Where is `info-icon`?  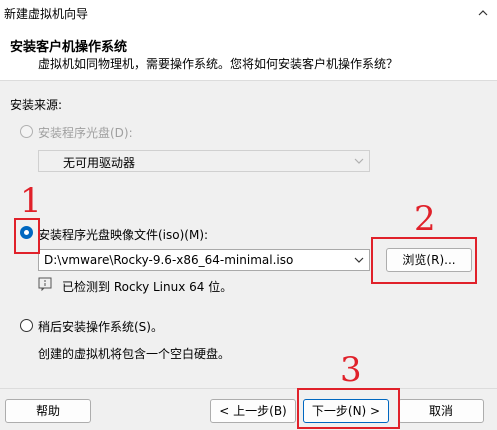 info-icon is located at coordinates (45, 284).